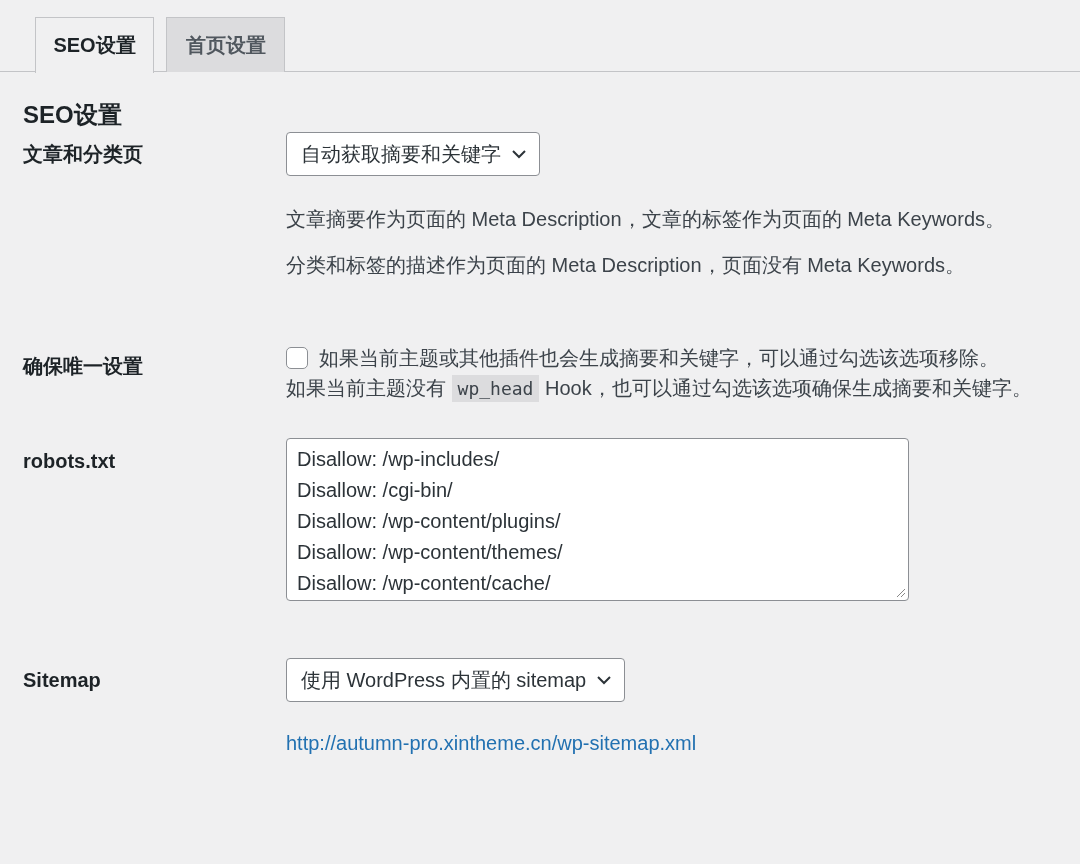  I want to click on description-text: 文章摘要作为页面的 Meta Description，文章的标签作为页面的 Meta Keywords。, so click(645, 219).